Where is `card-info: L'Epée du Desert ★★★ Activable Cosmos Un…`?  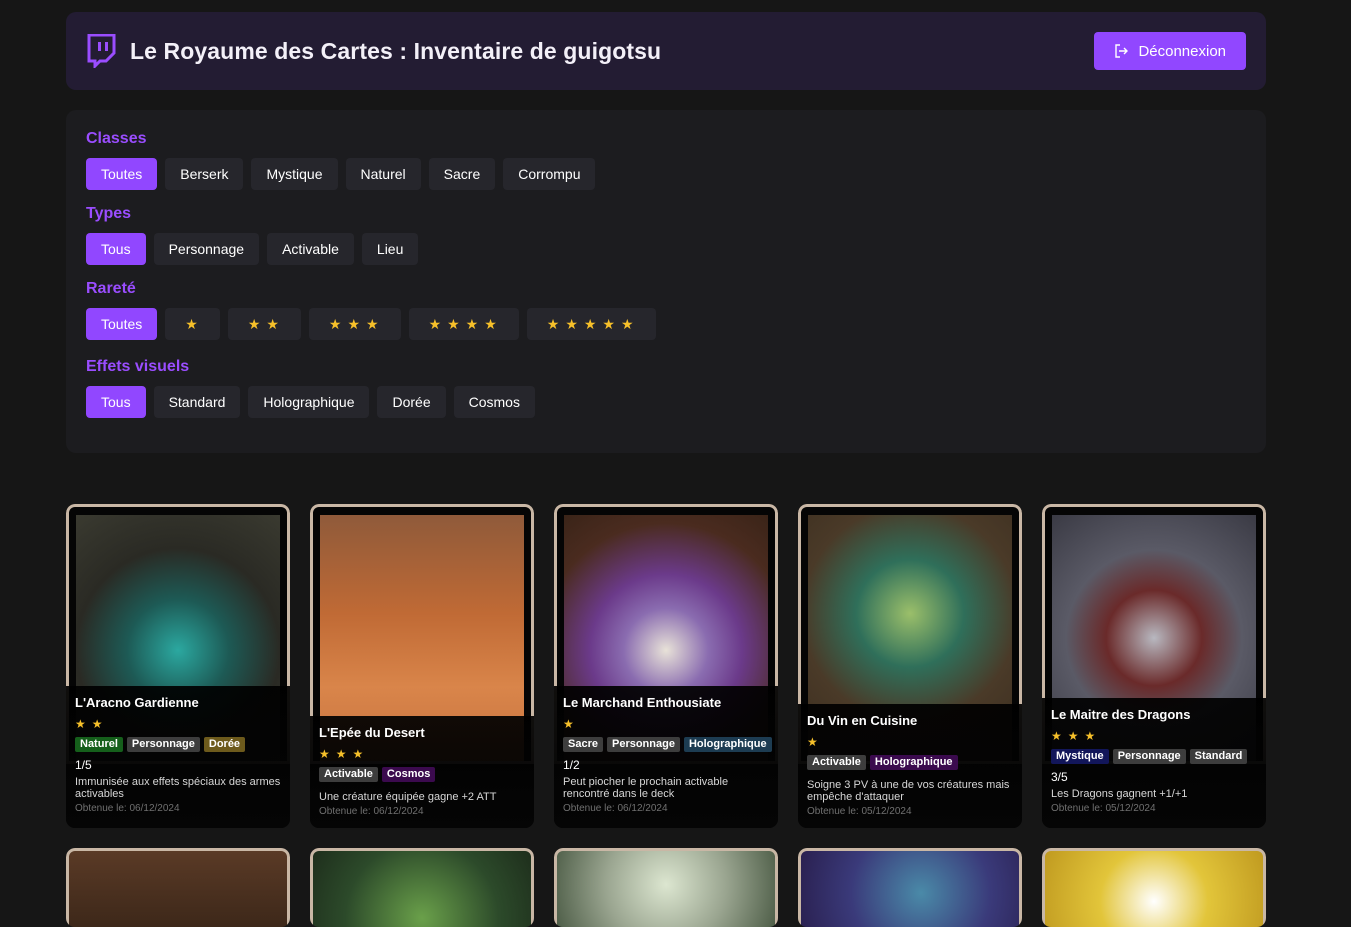 card-info: L'Epée du Desert ★★★ Activable Cosmos Un… is located at coordinates (422, 772).